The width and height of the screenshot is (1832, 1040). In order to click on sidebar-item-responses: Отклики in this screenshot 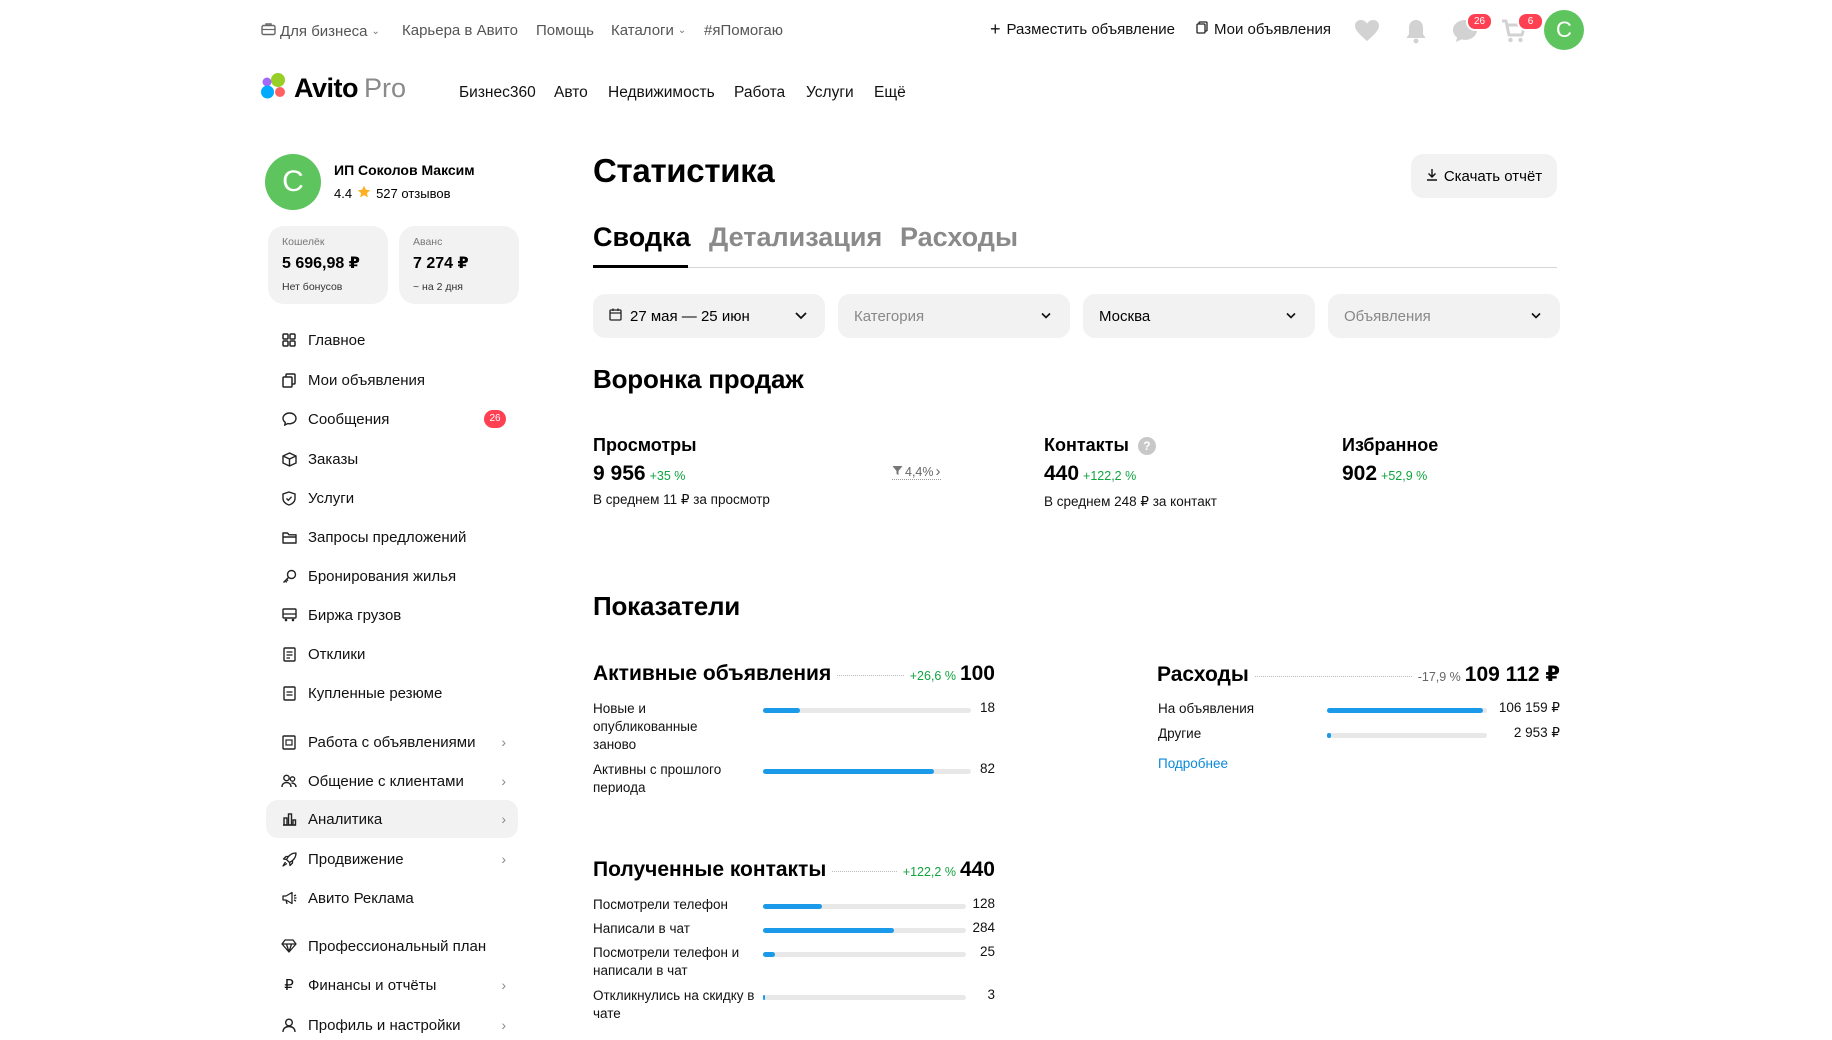, I will do `click(392, 654)`.